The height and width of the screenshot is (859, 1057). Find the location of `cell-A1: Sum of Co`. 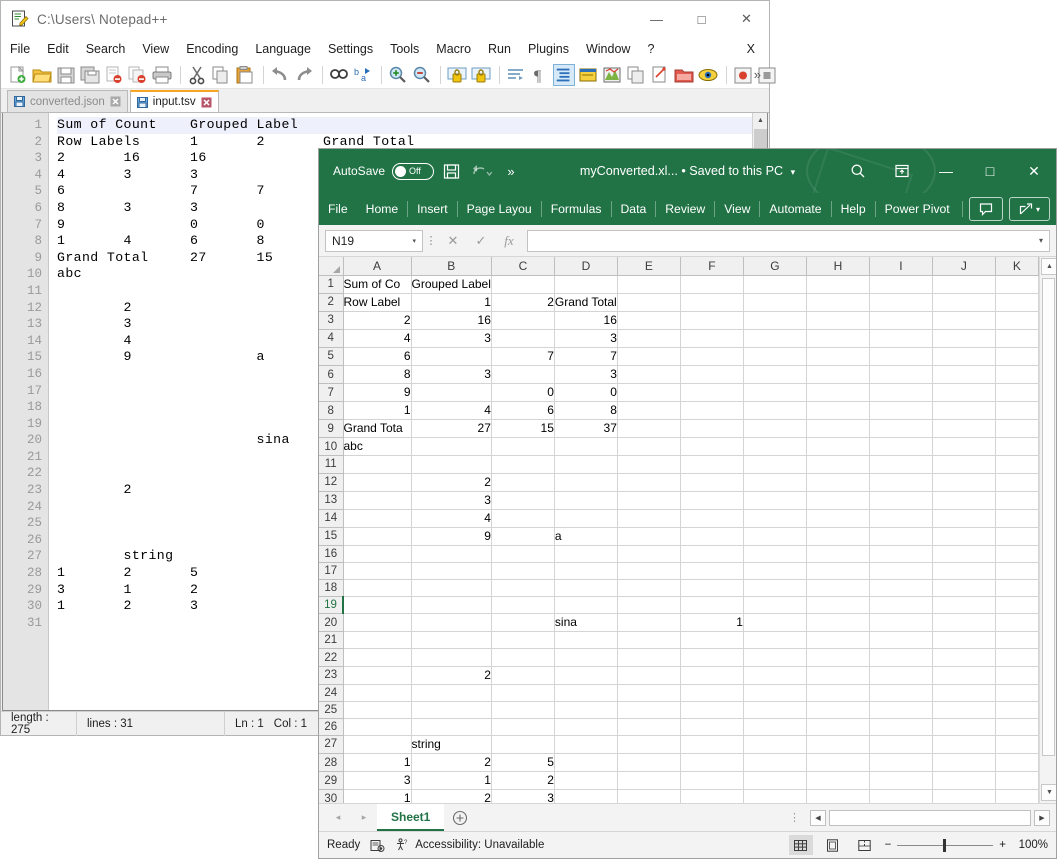

cell-A1: Sum of Co is located at coordinates (377, 284).